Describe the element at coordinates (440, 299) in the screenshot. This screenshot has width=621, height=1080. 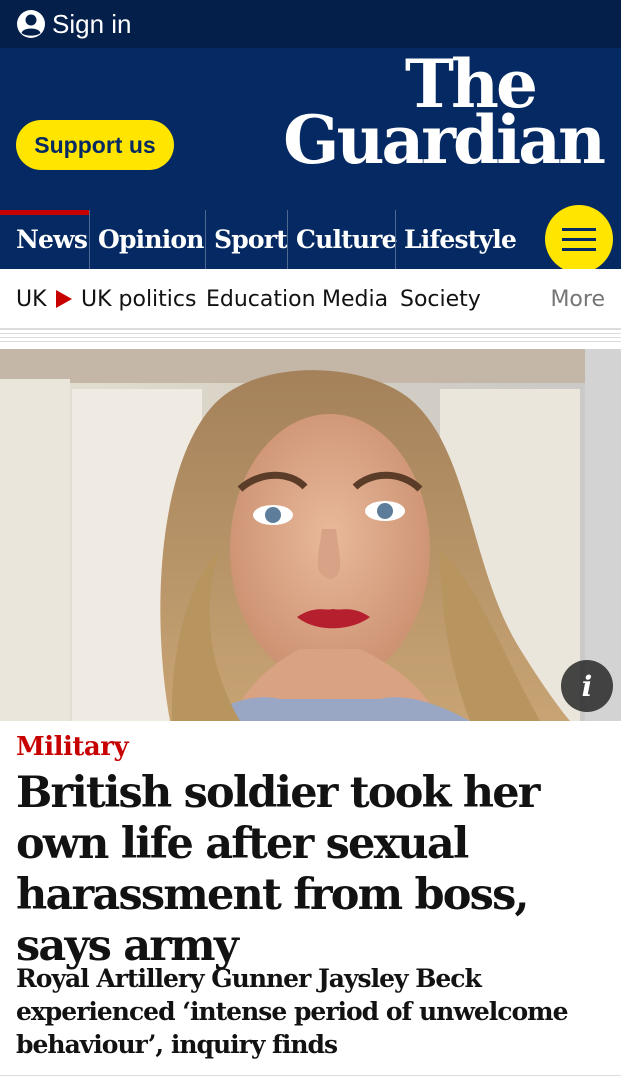
I see `subnav-item-society: Society` at that location.